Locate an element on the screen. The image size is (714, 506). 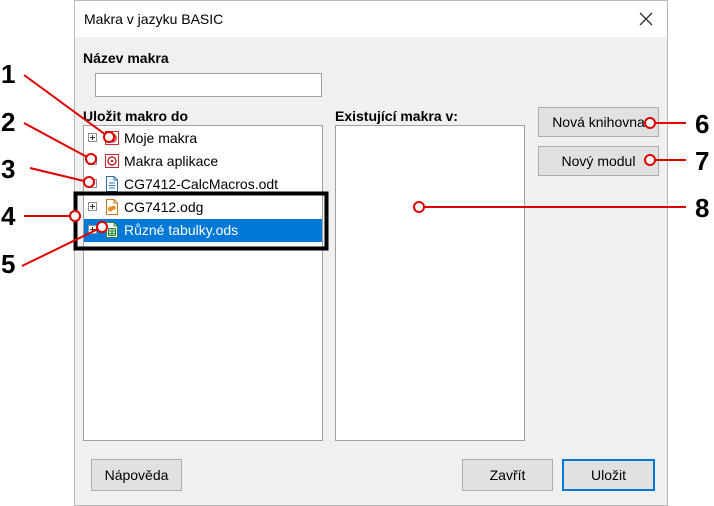
save-button: Uložit is located at coordinates (608, 475).